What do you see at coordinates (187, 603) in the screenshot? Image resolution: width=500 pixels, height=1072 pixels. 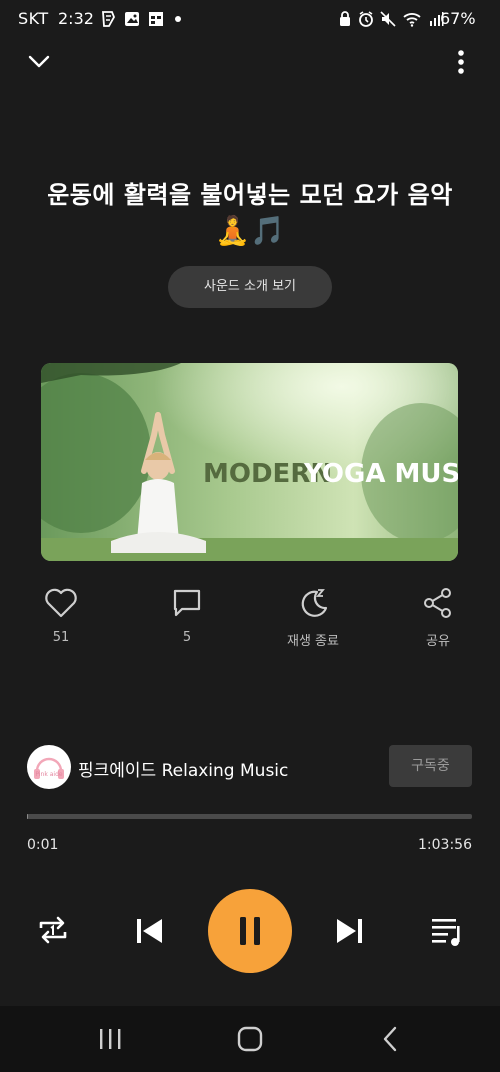 I see `comment-icon` at bounding box center [187, 603].